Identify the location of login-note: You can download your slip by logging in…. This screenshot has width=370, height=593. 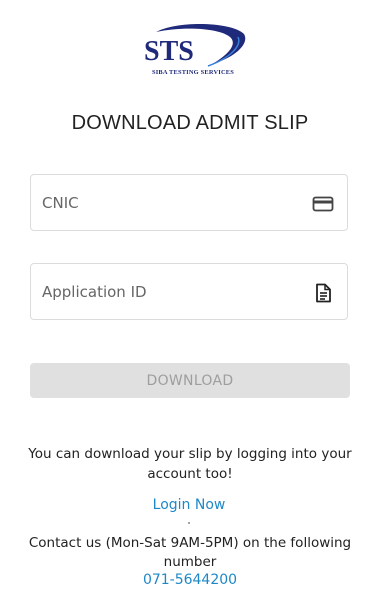
(190, 464).